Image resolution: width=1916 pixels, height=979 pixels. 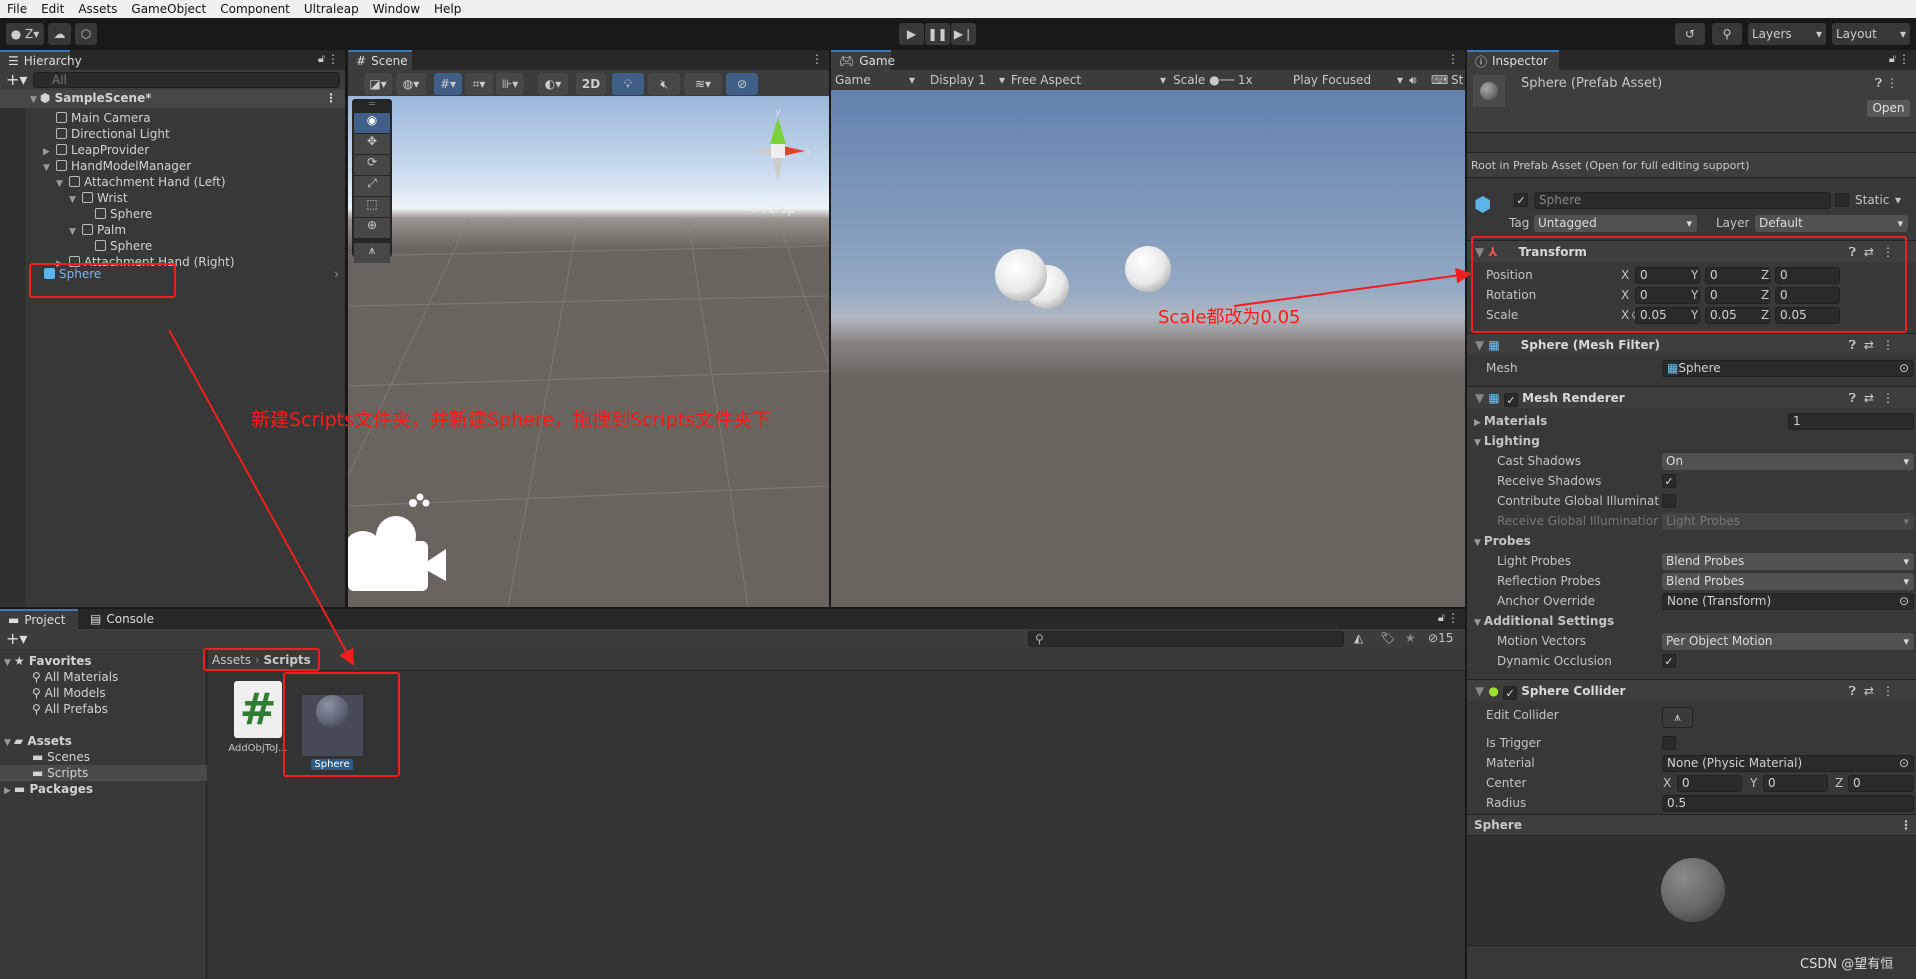 What do you see at coordinates (448, 84) in the screenshot?
I see `grid-snap-button: #▾` at bounding box center [448, 84].